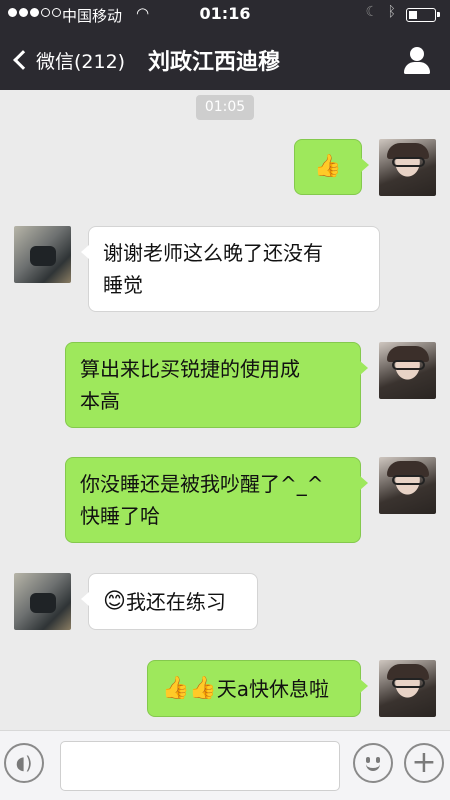 The height and width of the screenshot is (800, 450). What do you see at coordinates (225, 107) in the screenshot?
I see `chat-timestamp: 01:05` at bounding box center [225, 107].